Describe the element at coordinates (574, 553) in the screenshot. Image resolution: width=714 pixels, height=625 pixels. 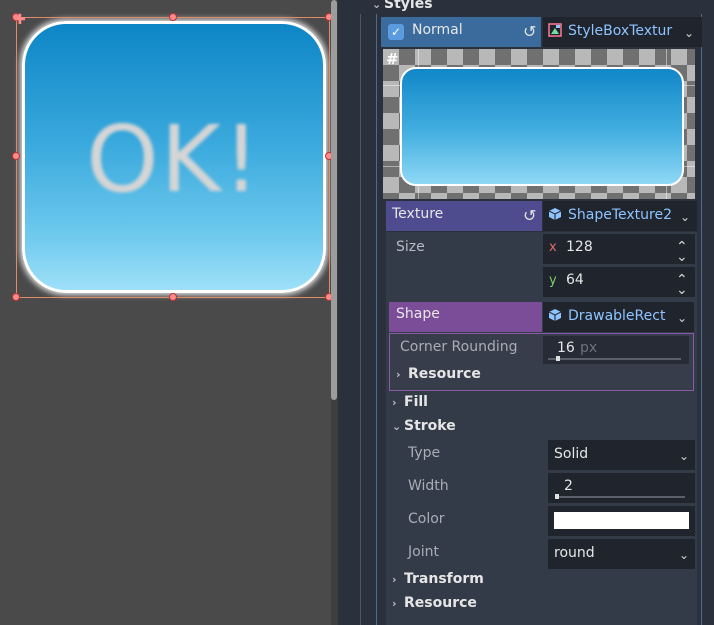
I see `stroke-joint-value: round` at that location.